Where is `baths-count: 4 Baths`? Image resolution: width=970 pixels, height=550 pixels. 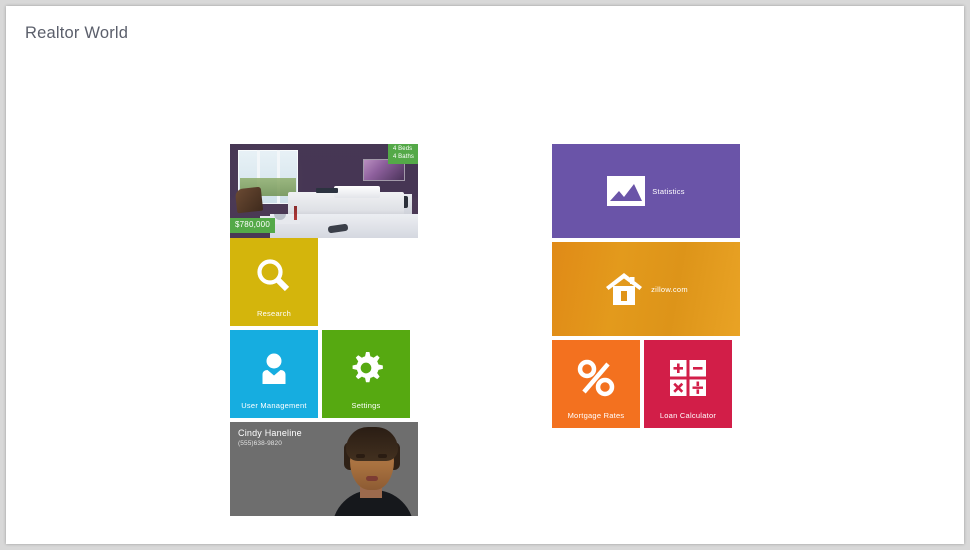
baths-count: 4 Baths is located at coordinates (403, 156).